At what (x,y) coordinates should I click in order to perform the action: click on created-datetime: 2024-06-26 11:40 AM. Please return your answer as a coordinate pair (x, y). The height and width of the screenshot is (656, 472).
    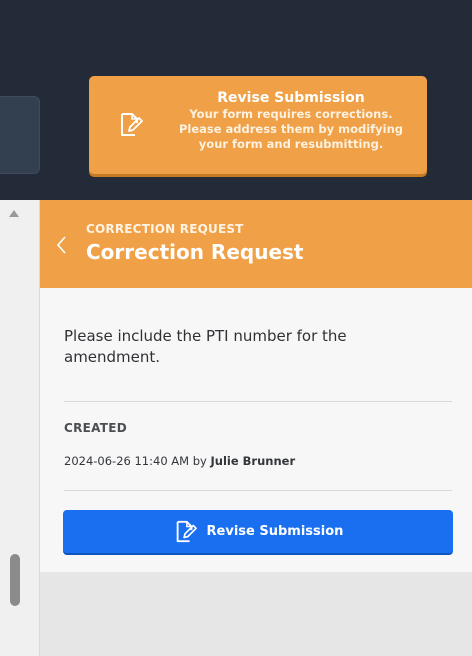
    Looking at the image, I should click on (127, 461).